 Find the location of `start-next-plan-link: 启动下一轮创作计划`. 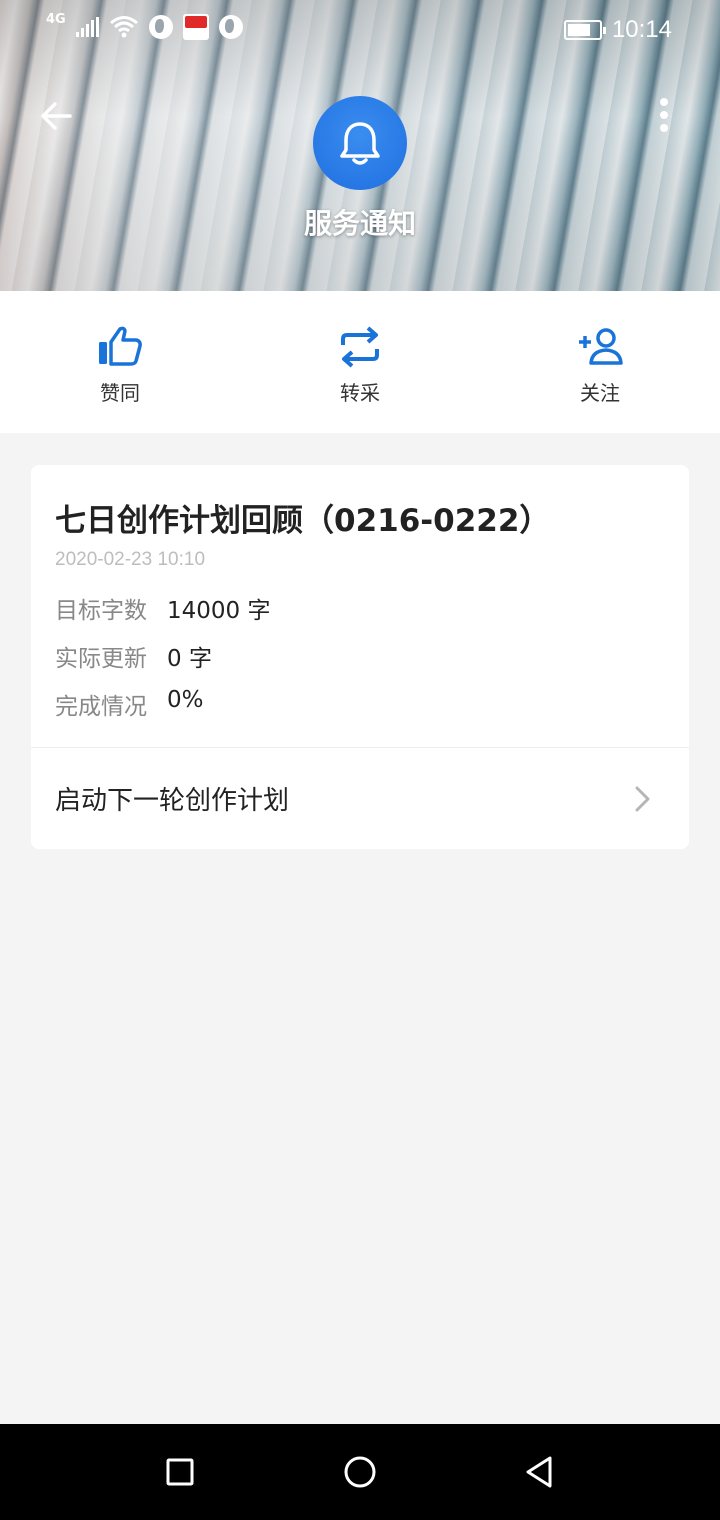

start-next-plan-link: 启动下一轮创作计划 is located at coordinates (360, 798).